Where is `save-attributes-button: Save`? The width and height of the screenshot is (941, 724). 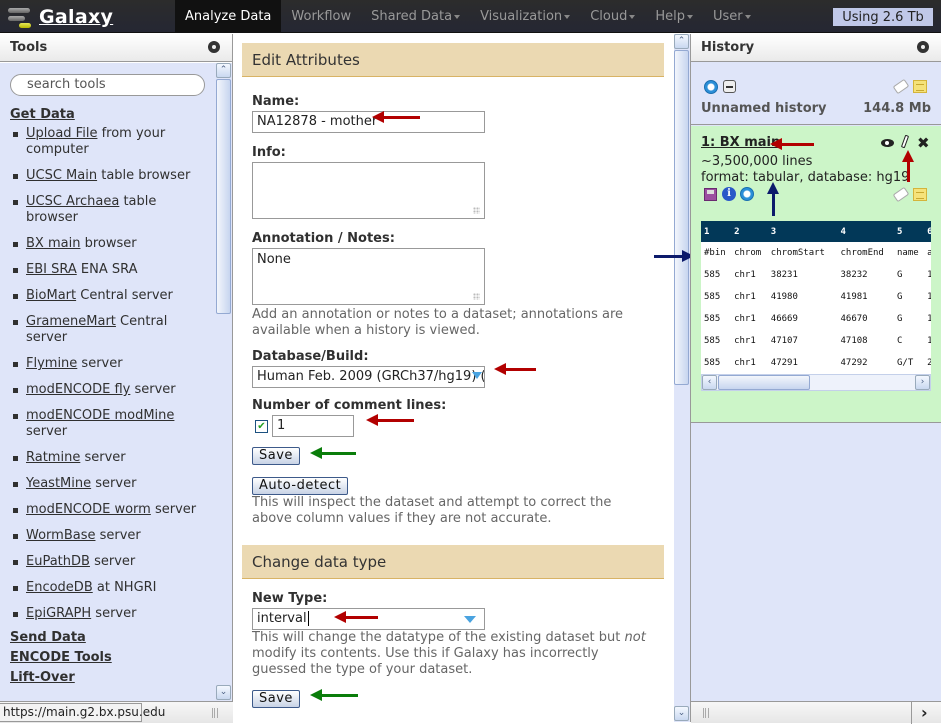
save-attributes-button: Save is located at coordinates (276, 456).